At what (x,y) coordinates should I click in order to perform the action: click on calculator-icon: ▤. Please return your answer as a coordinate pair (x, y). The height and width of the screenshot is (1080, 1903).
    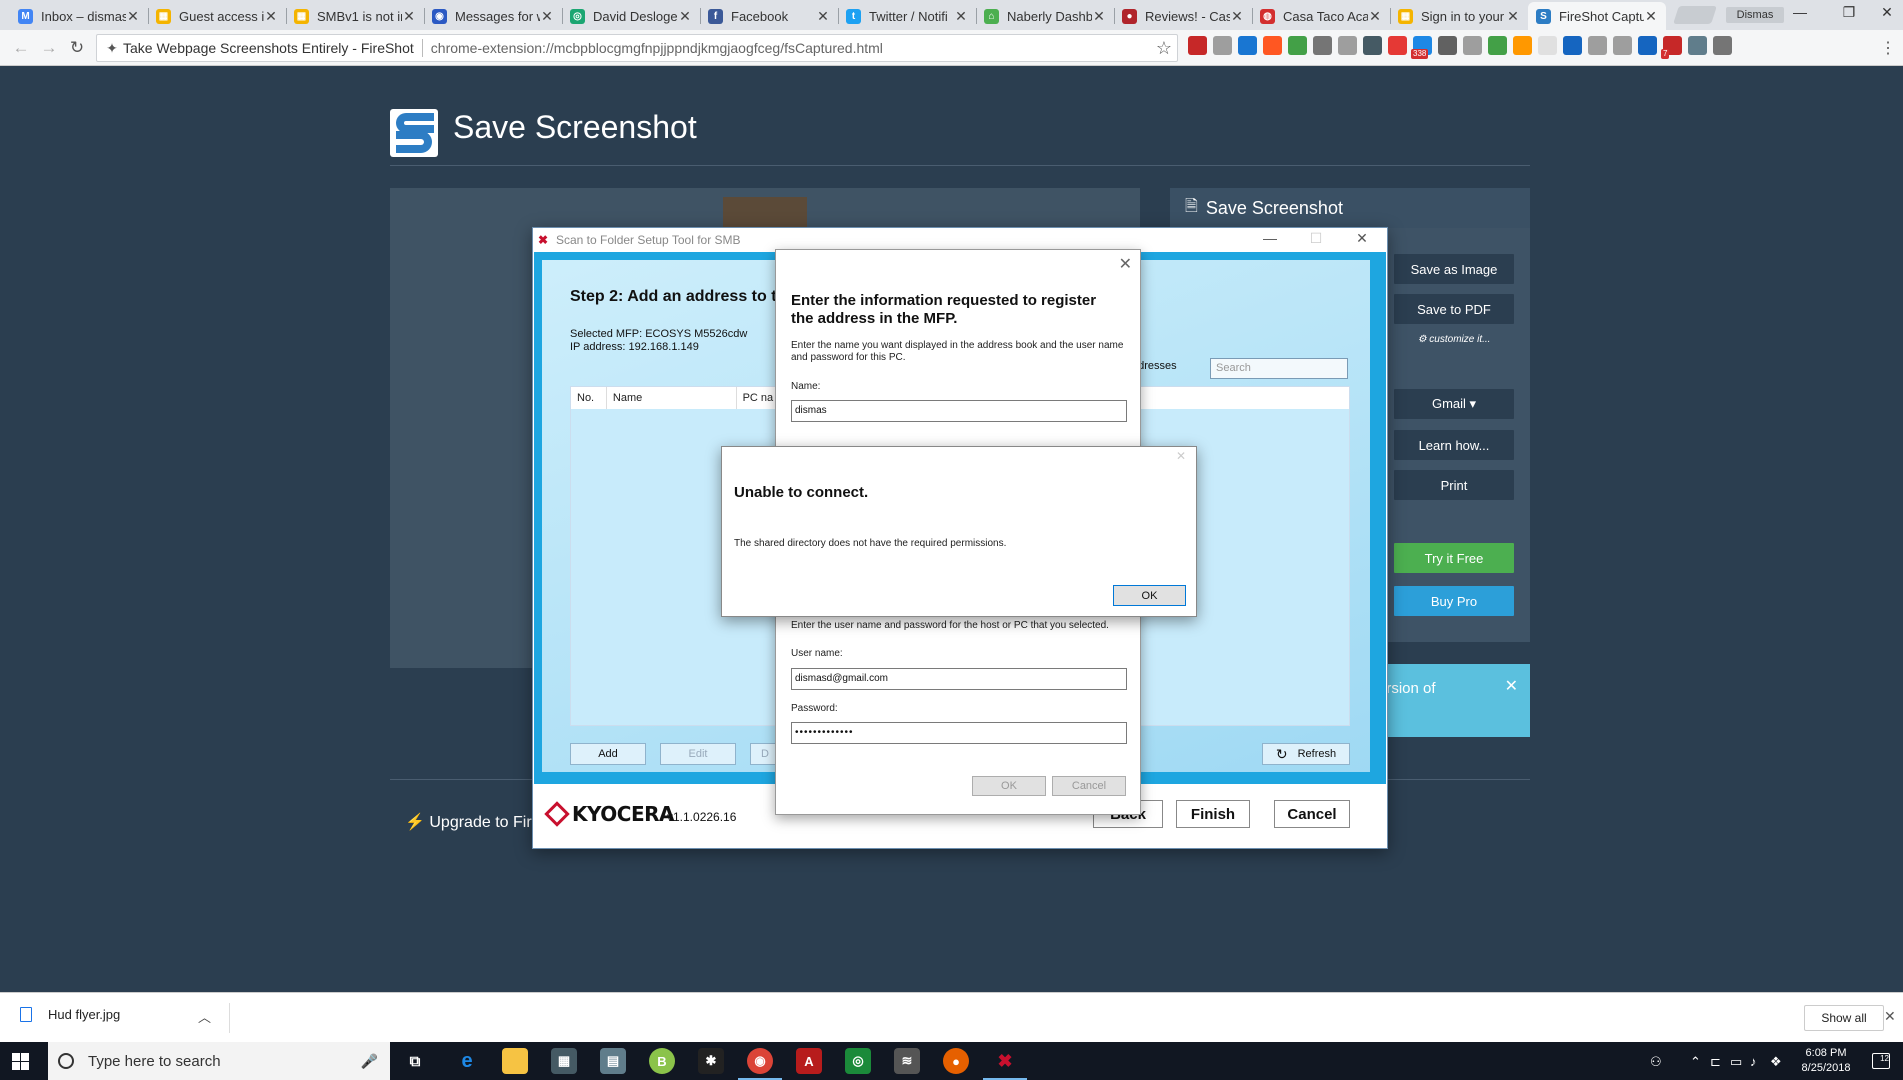
    Looking at the image, I should click on (613, 1061).